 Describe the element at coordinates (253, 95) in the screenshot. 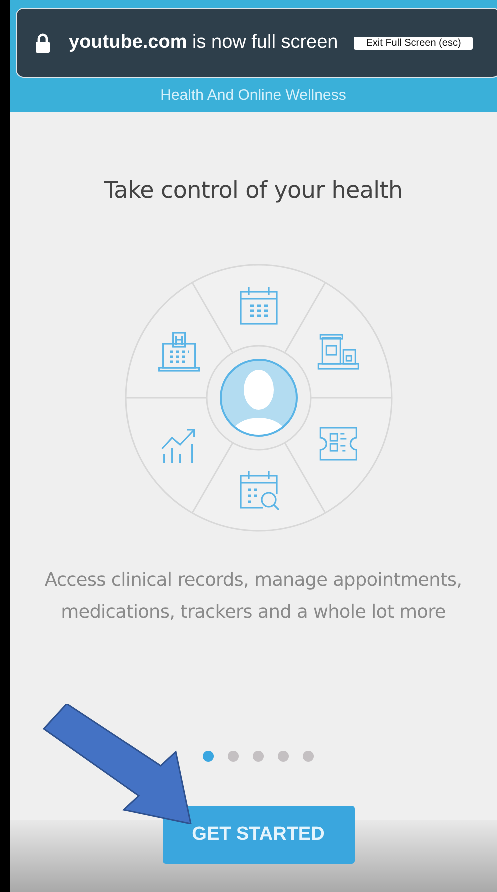

I see `app-tagline: Health And Online Wellness` at that location.